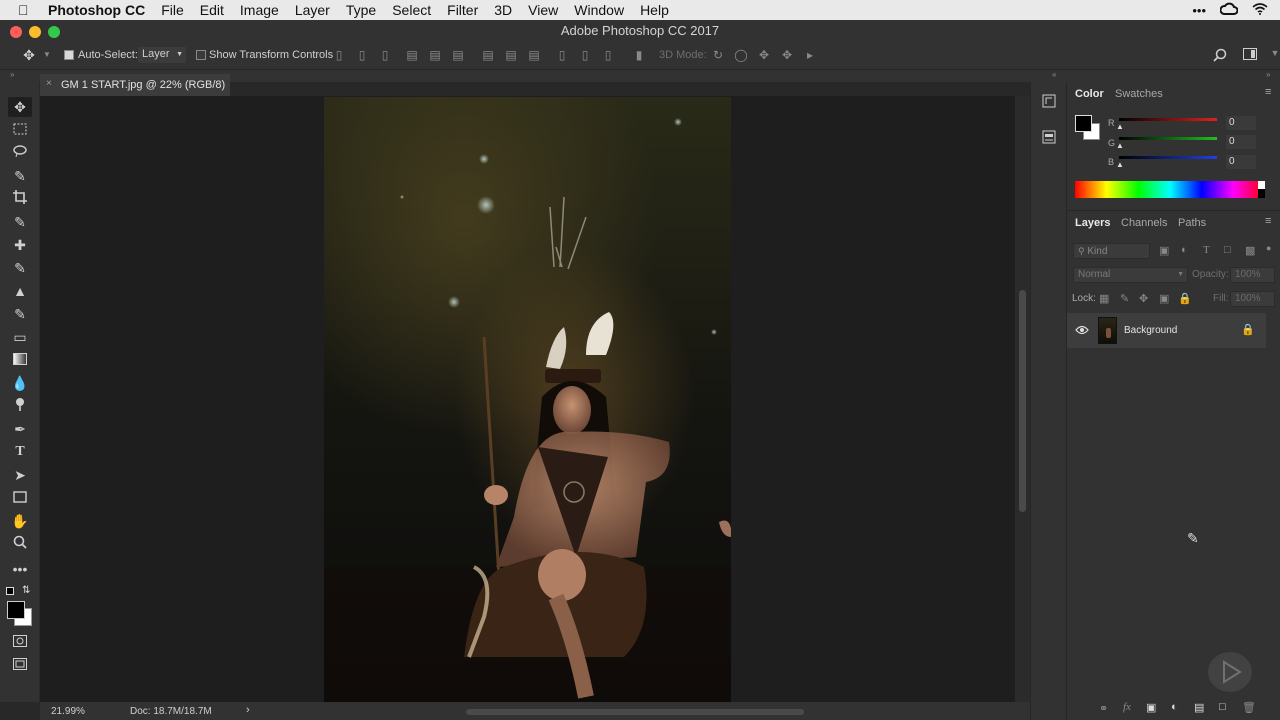  Describe the element at coordinates (20, 452) in the screenshot. I see `type-tool-icon: T` at that location.